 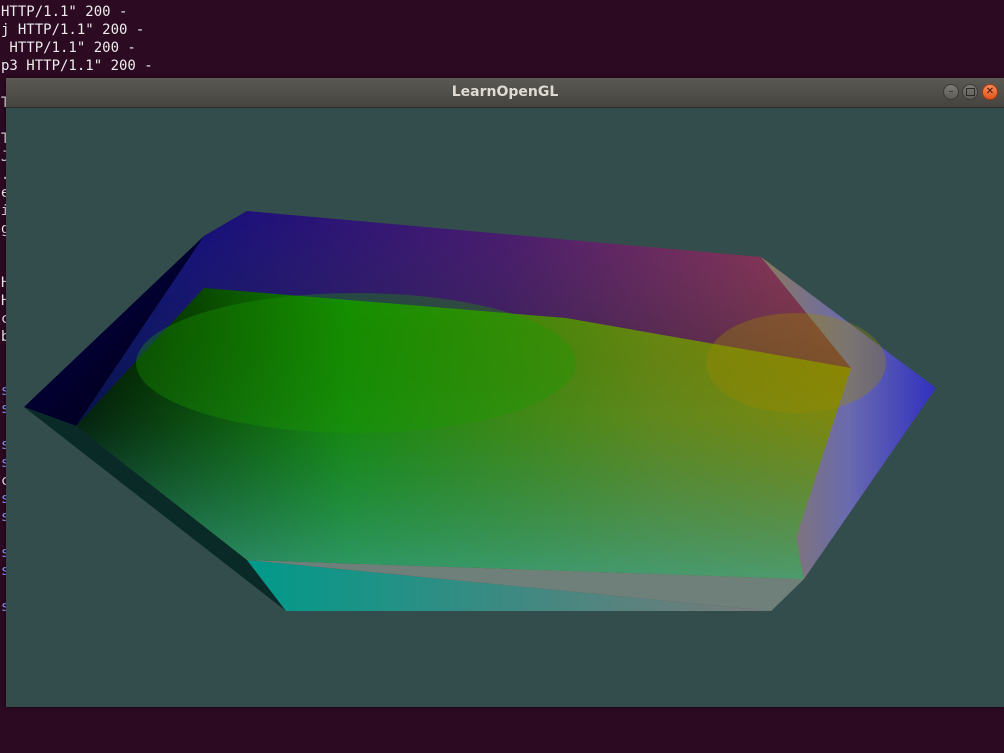 I want to click on terminal-line: p3 HTTP/1.1" 200 -, so click(x=77, y=66).